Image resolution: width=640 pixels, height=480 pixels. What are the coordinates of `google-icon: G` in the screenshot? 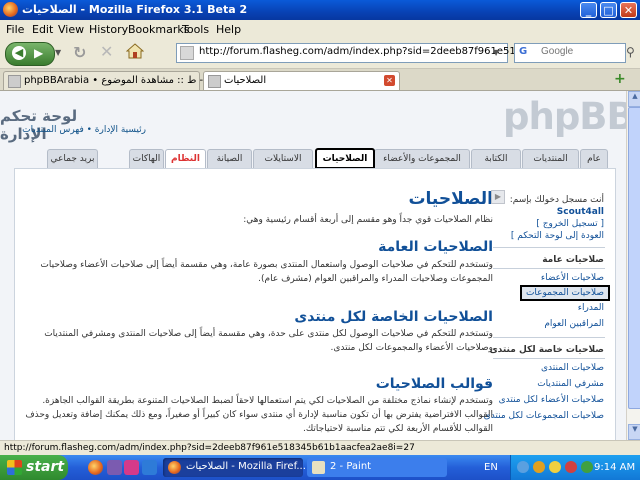 It's located at (523, 51).